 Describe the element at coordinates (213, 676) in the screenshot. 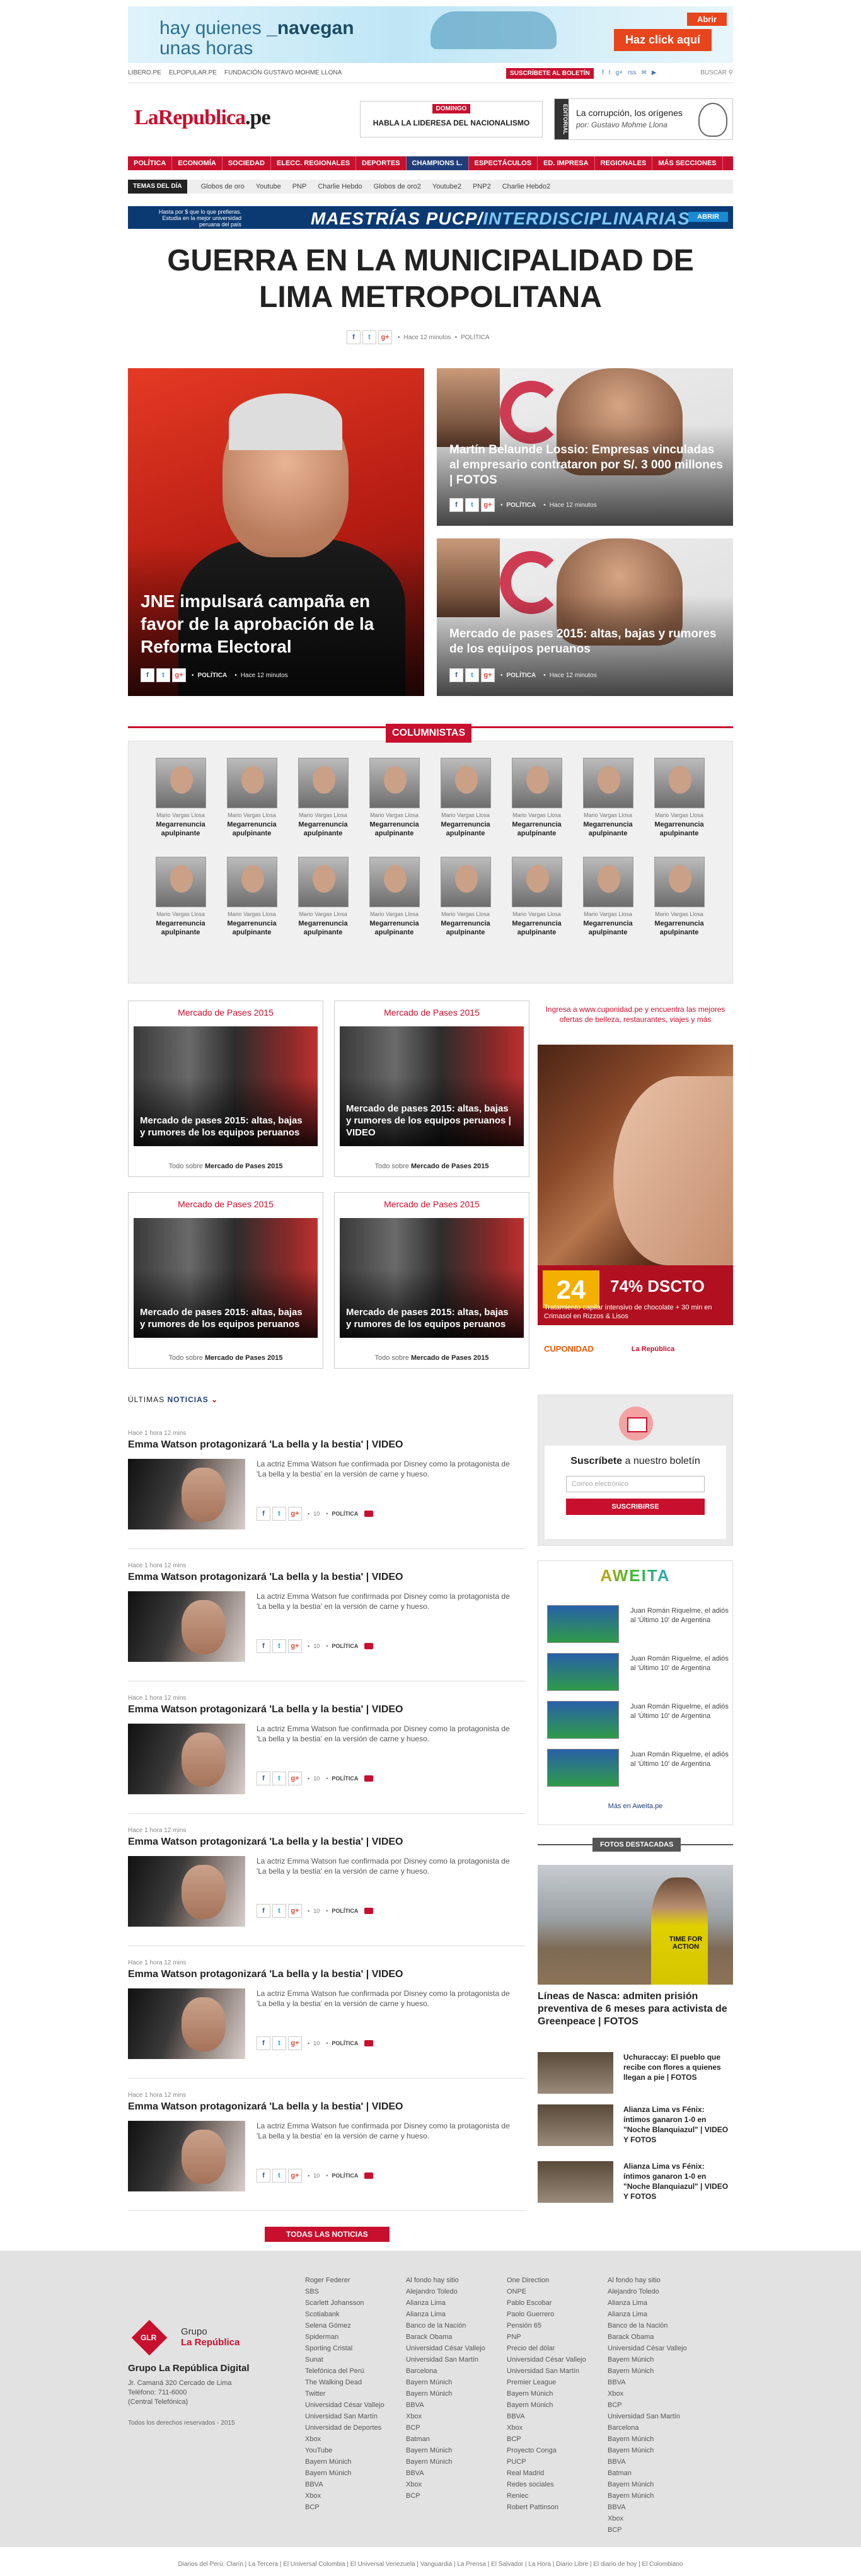

I see `hero-category: POLÍTICA` at that location.